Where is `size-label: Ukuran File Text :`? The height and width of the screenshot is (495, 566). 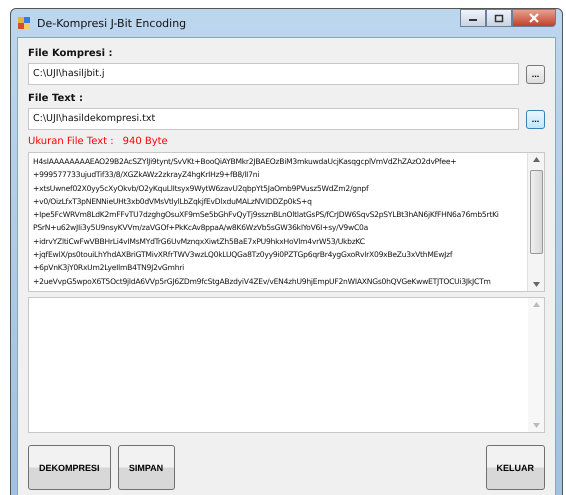
size-label: Ukuran File Text : is located at coordinates (71, 141).